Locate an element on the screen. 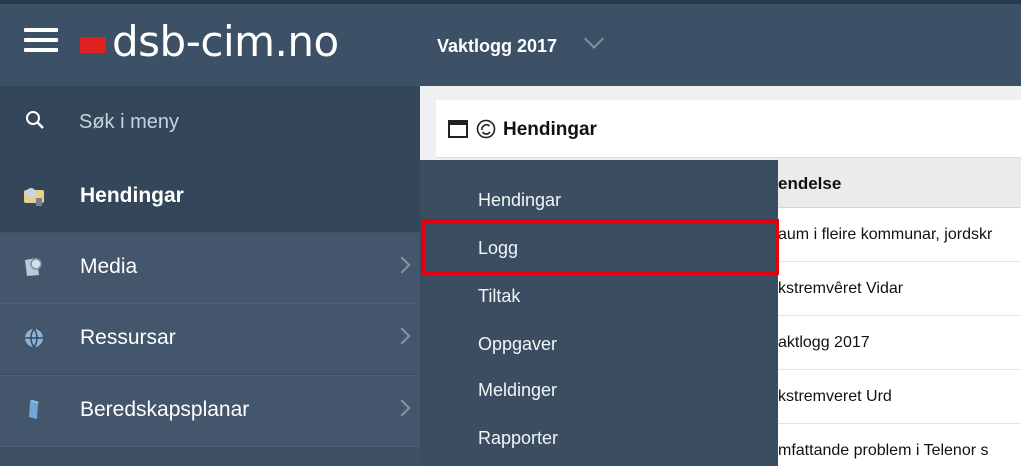 This screenshot has height=466, width=1021. submenu-item-label: Oppgaver is located at coordinates (518, 344).